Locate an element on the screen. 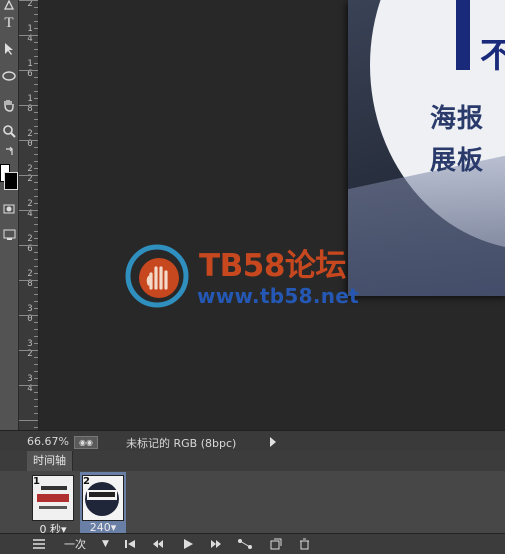 This screenshot has width=505, height=554. tween-button is located at coordinates (245, 544).